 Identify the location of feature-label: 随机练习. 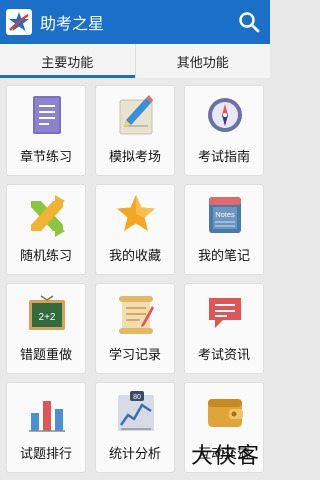
(45, 256).